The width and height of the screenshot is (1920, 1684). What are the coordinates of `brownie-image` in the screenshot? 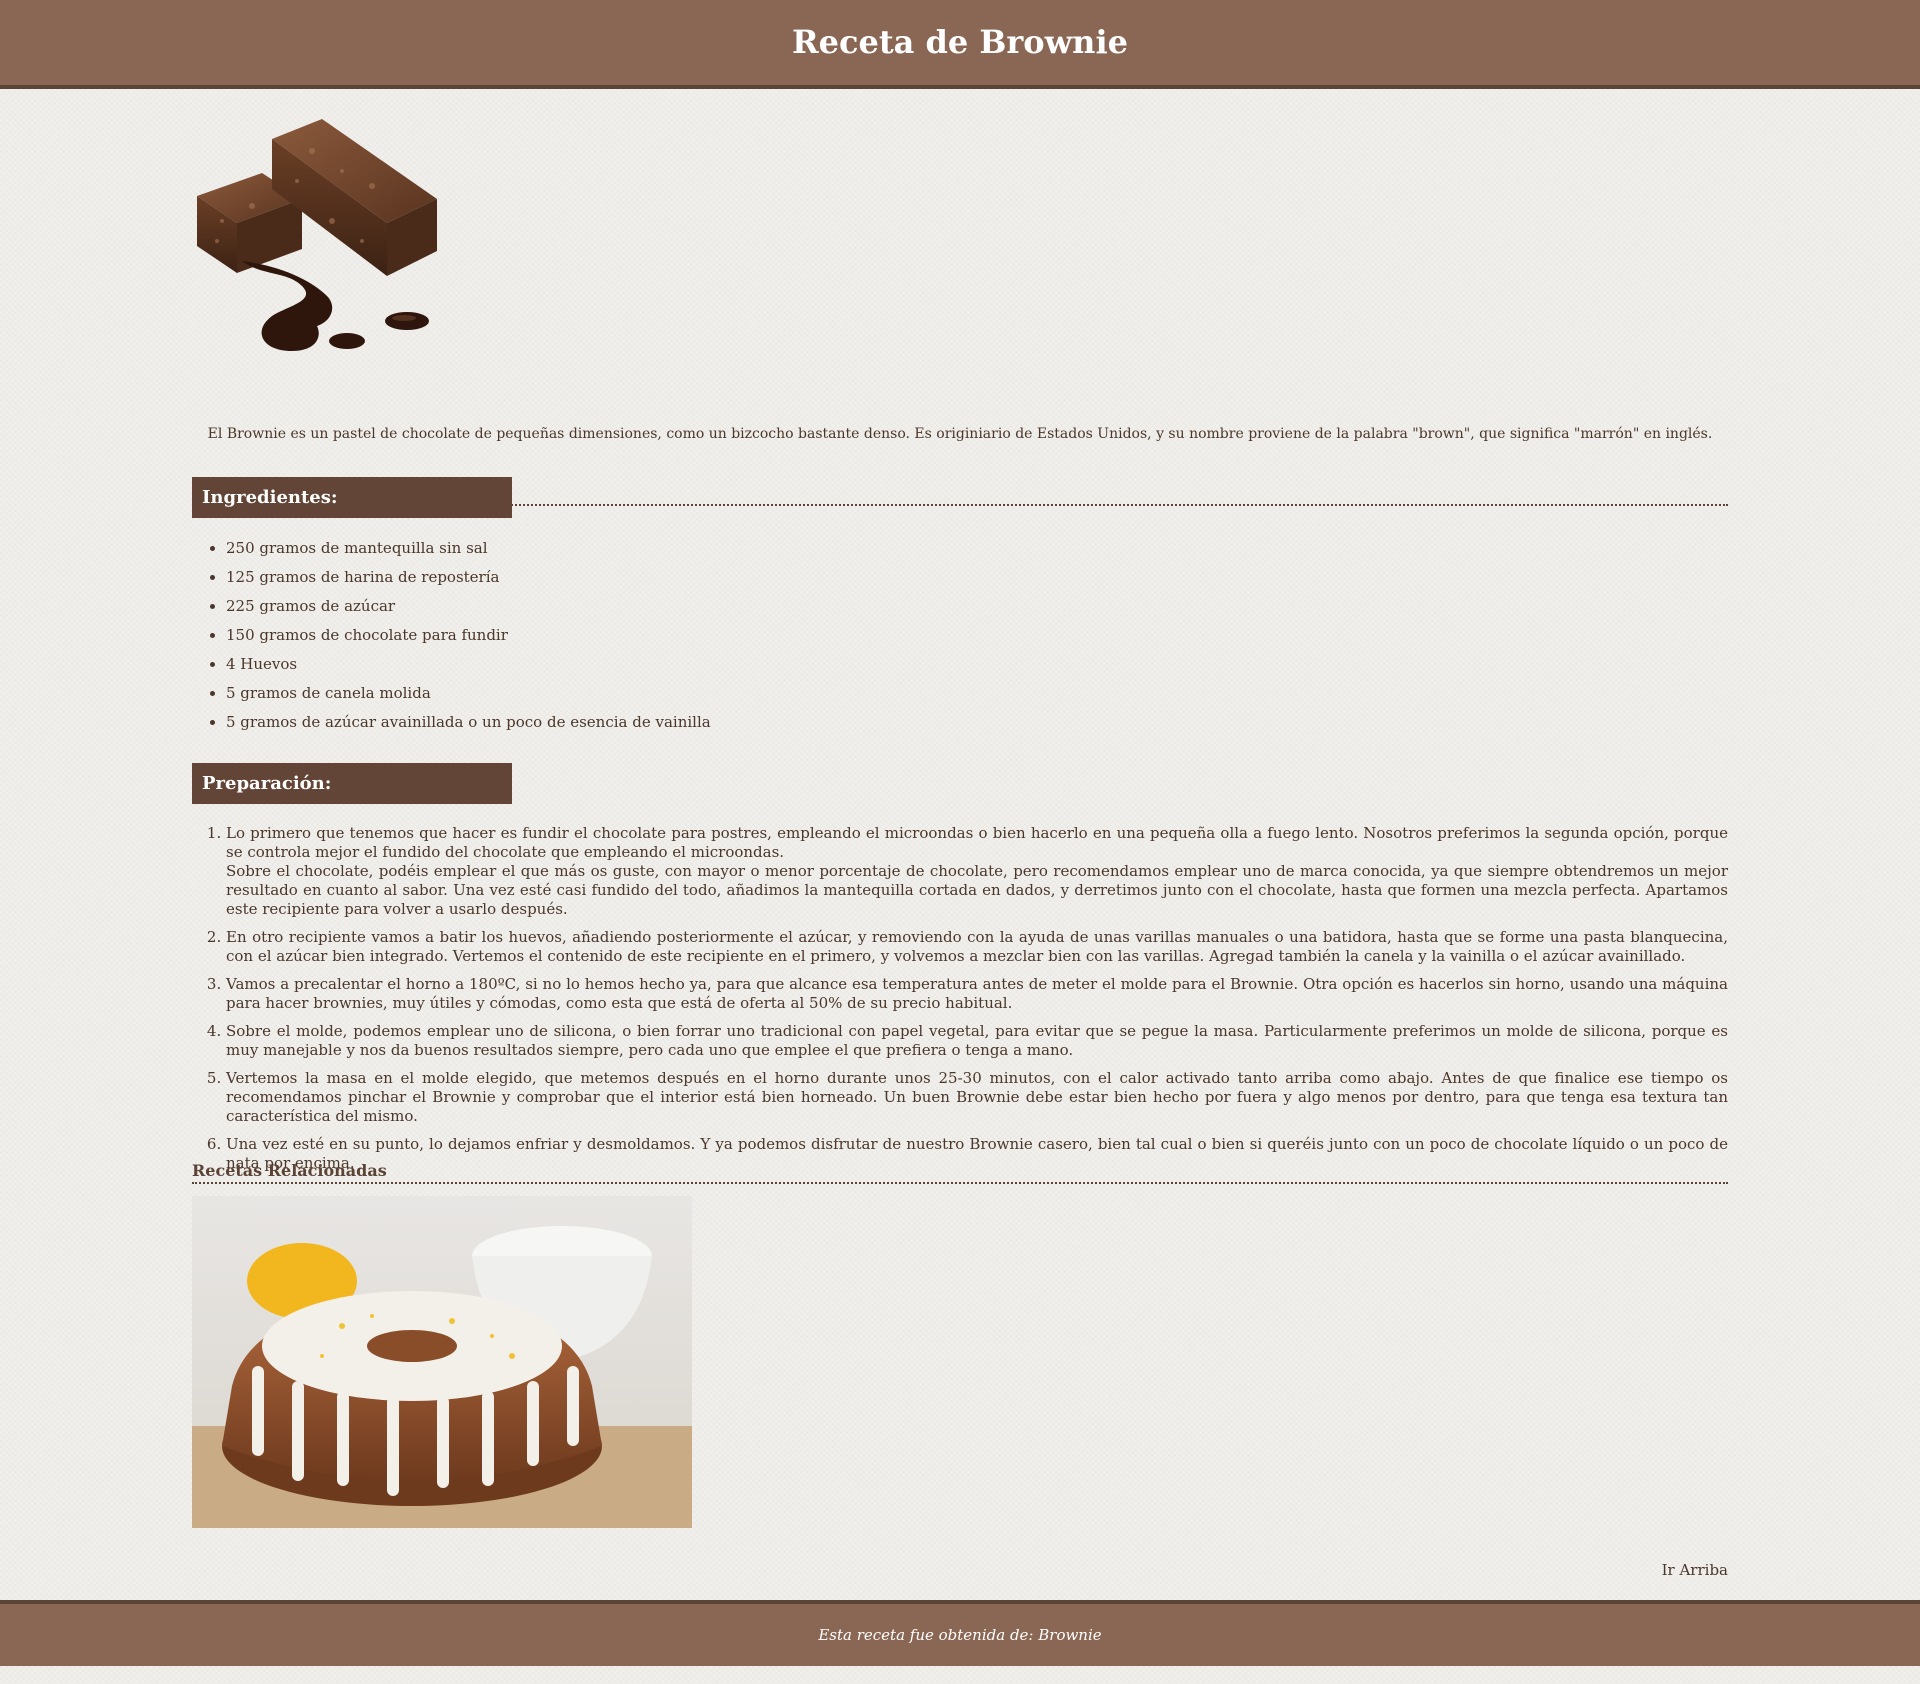 It's located at (317, 235).